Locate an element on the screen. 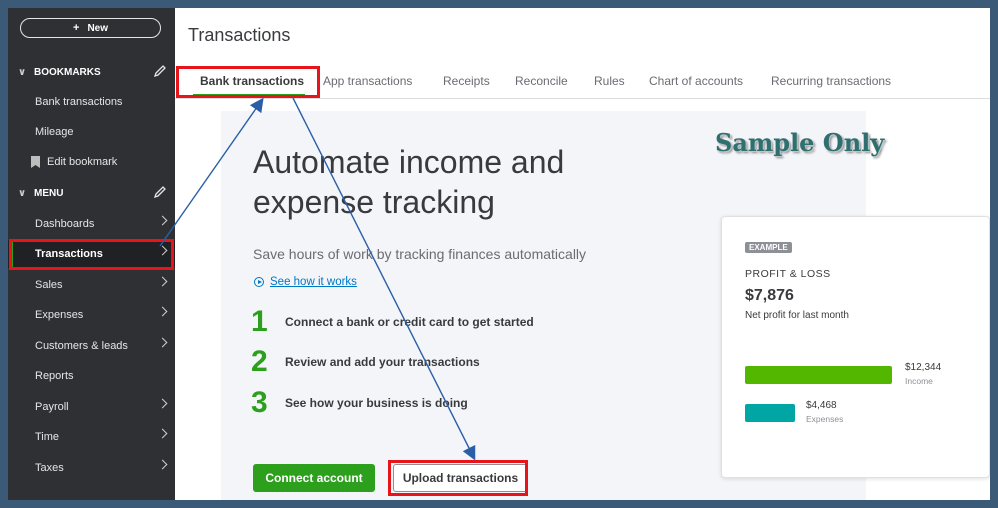 The image size is (998, 508). upload-transactions-button: Upload transactions is located at coordinates (460, 478).